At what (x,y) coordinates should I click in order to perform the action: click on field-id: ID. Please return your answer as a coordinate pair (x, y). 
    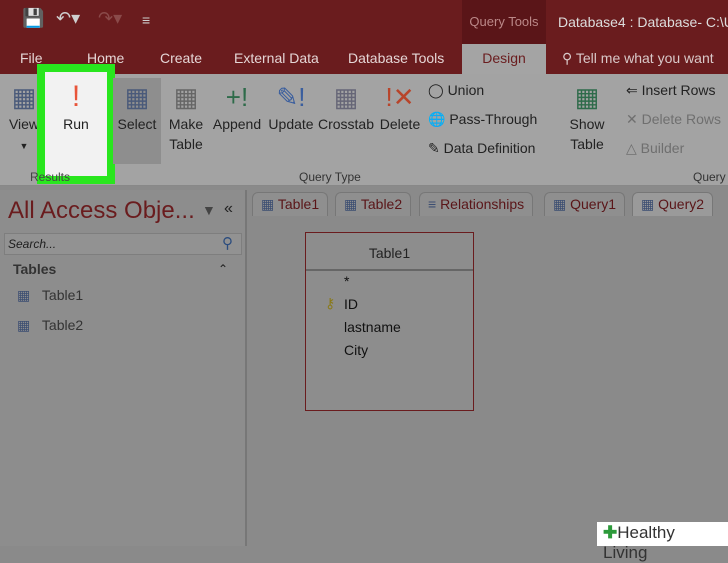
    Looking at the image, I should click on (351, 304).